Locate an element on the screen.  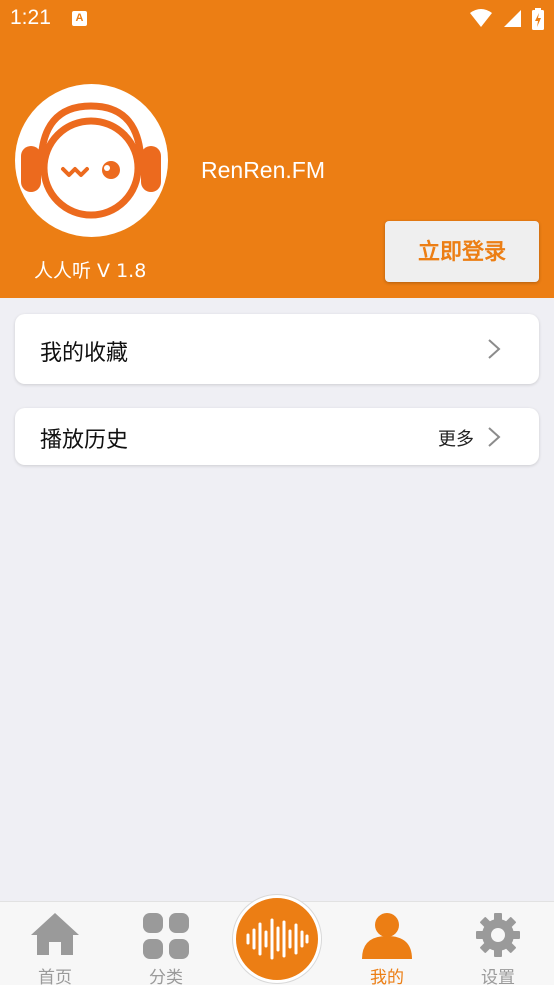
nav-settings: 设置 is located at coordinates (498, 943).